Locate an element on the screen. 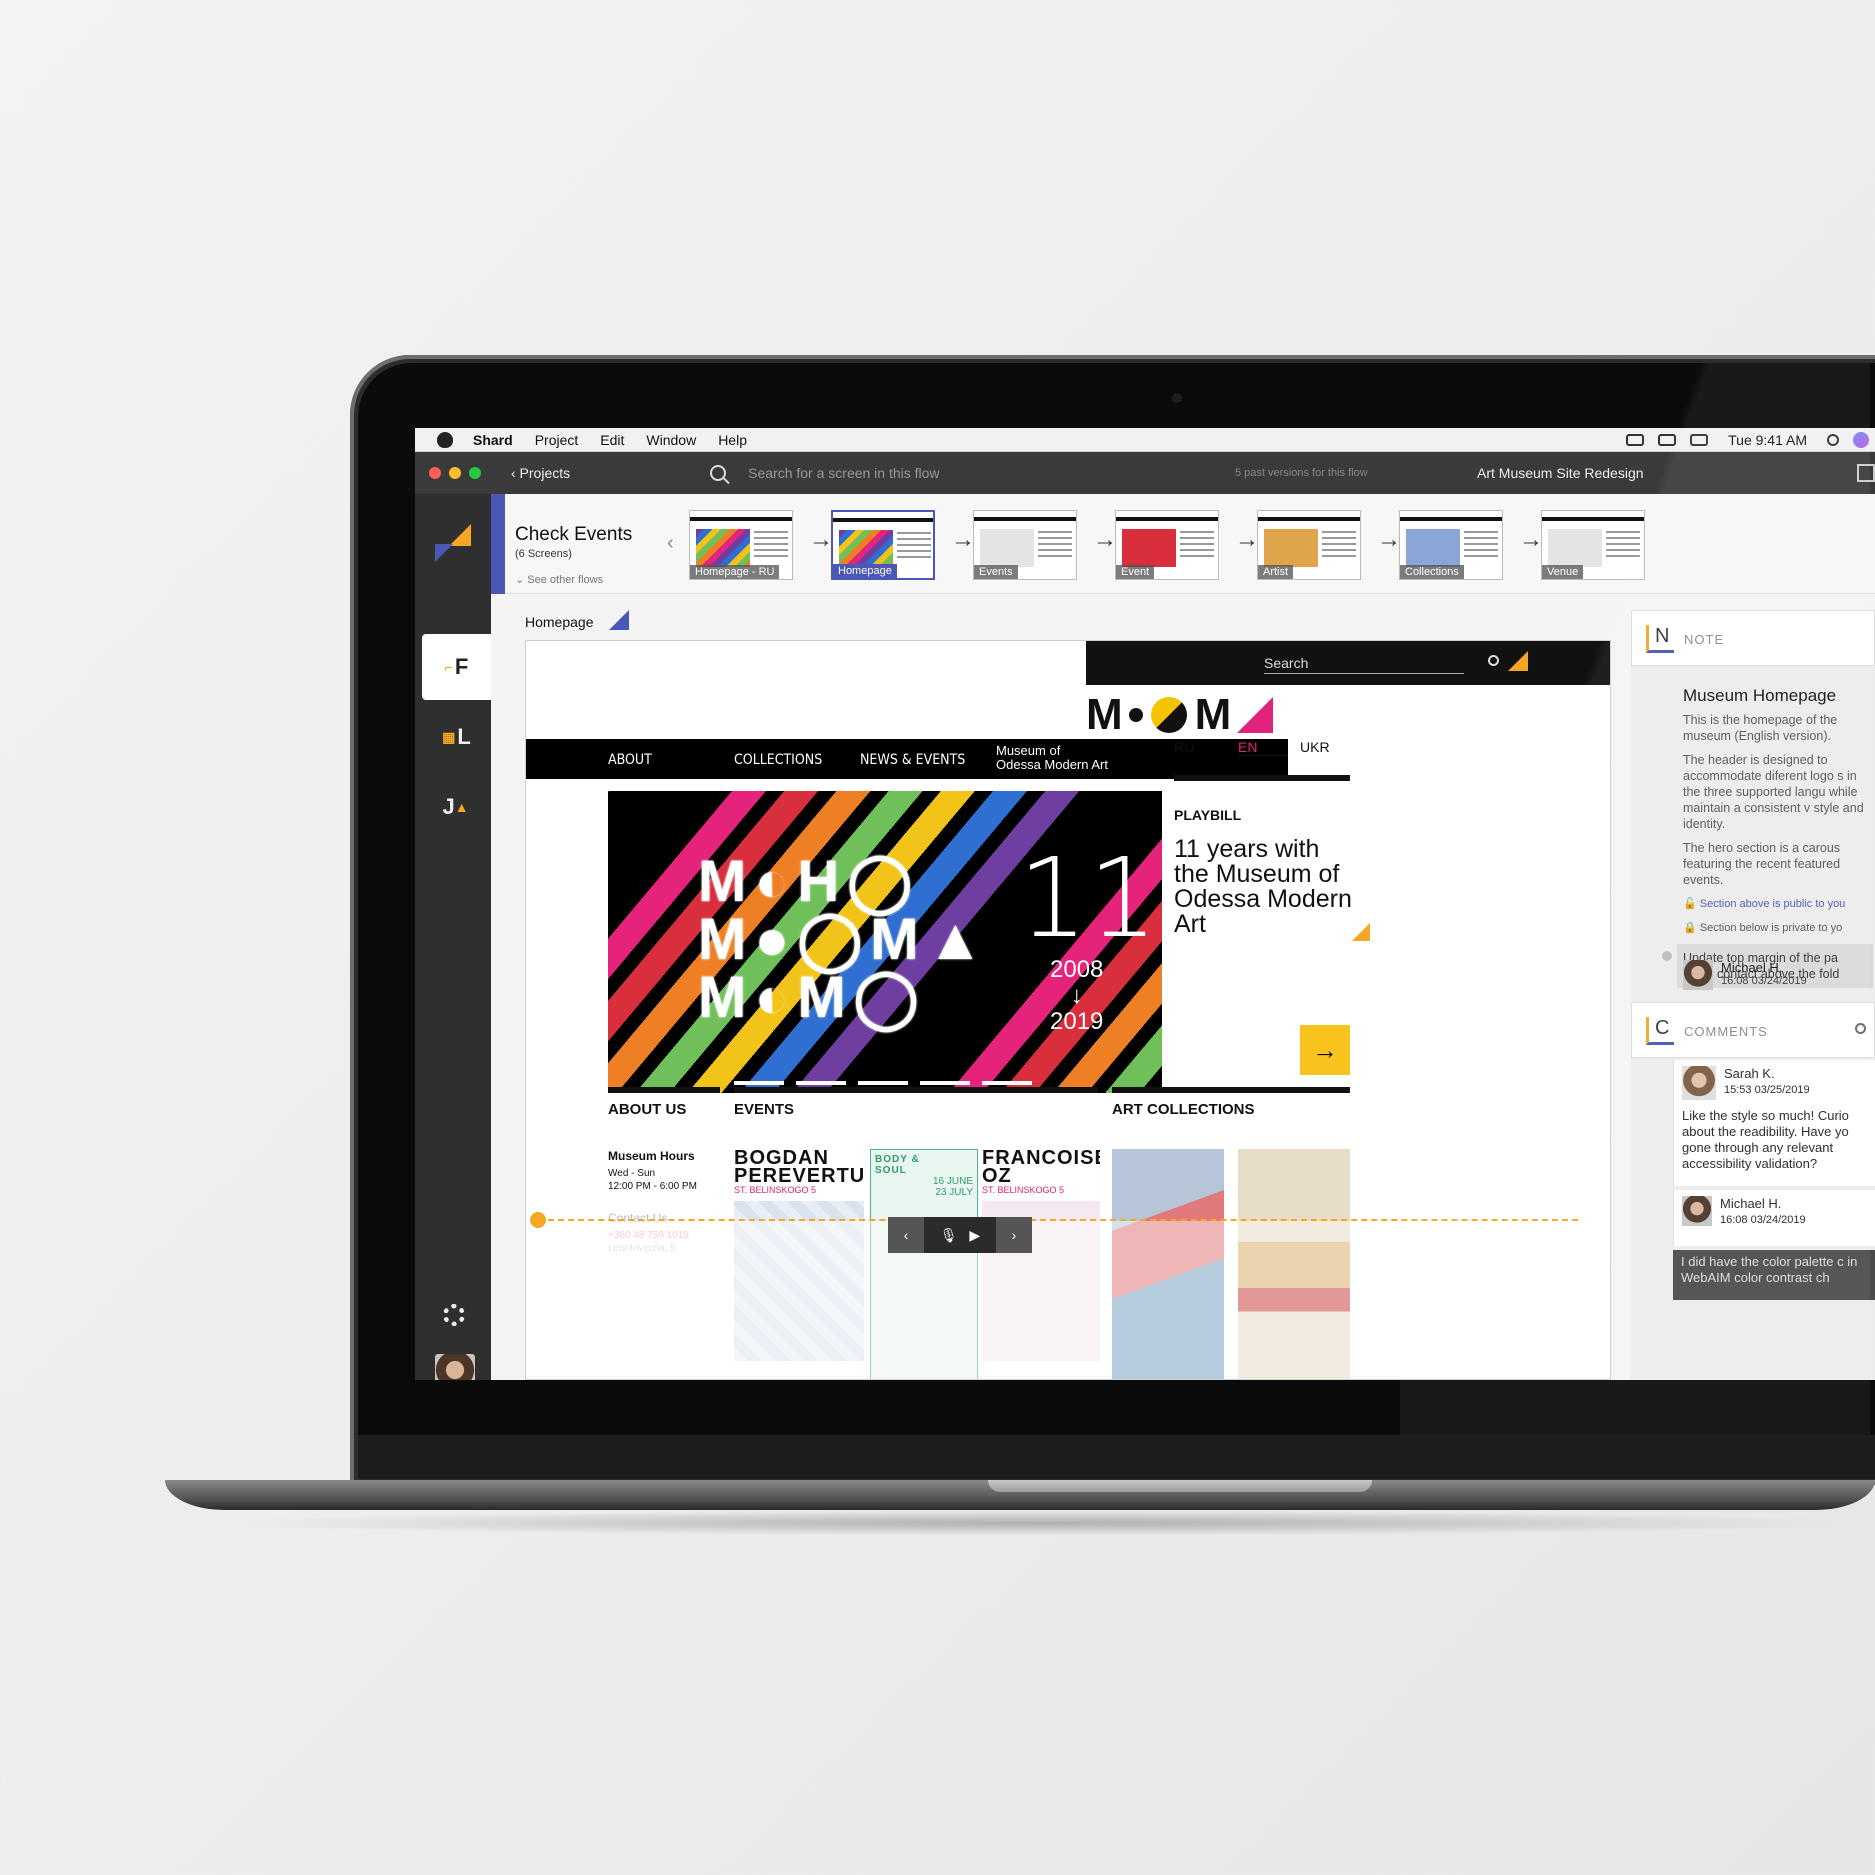 Image resolution: width=1875 pixels, height=1875 pixels. nav-news-events: NEWS & EVENTS is located at coordinates (912, 760).